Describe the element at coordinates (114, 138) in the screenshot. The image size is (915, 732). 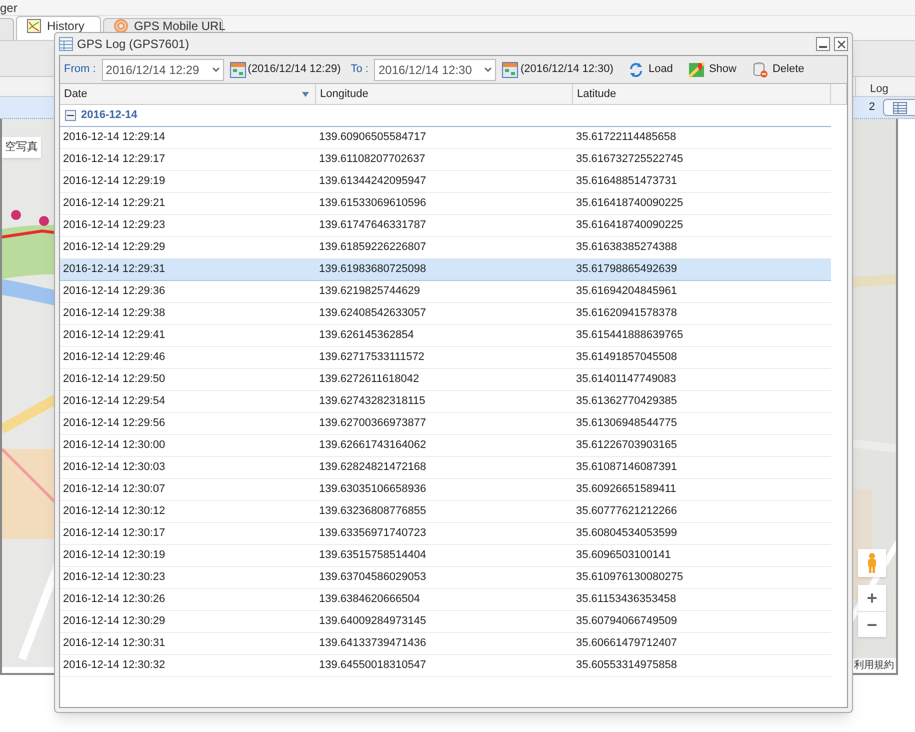
I see `table-cell-text: 2016-12-14 12:29:14` at that location.